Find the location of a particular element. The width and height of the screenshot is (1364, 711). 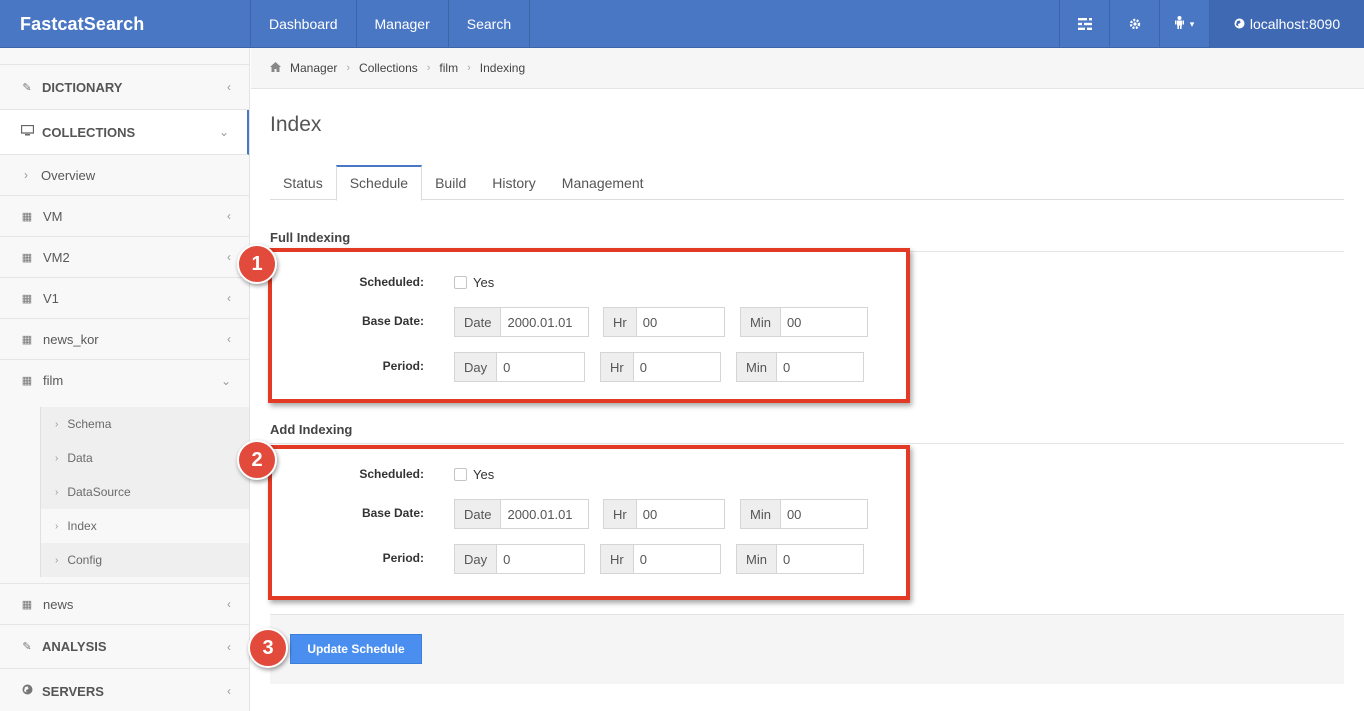

gear-icon is located at coordinates (1134, 24).